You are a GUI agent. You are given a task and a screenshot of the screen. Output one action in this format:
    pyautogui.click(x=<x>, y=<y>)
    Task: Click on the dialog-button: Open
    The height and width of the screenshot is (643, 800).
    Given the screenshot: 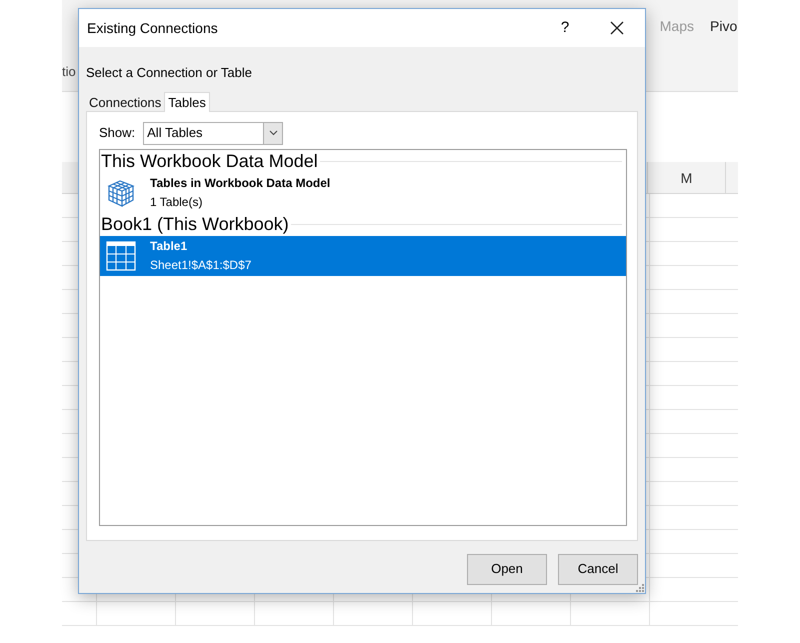 What is the action you would take?
    pyautogui.click(x=507, y=569)
    